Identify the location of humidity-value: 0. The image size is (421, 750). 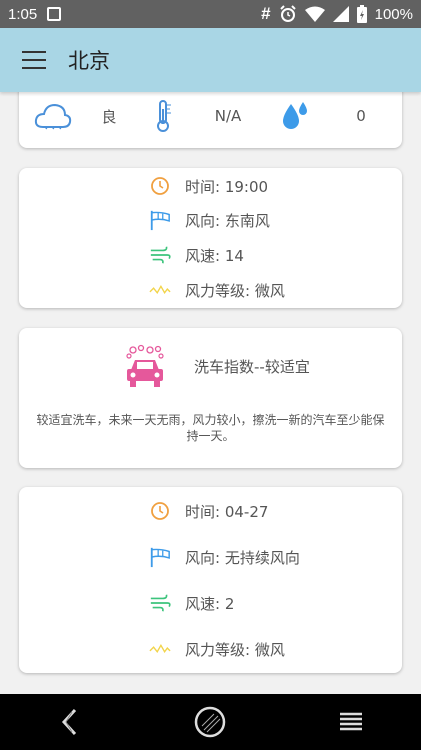
(361, 116).